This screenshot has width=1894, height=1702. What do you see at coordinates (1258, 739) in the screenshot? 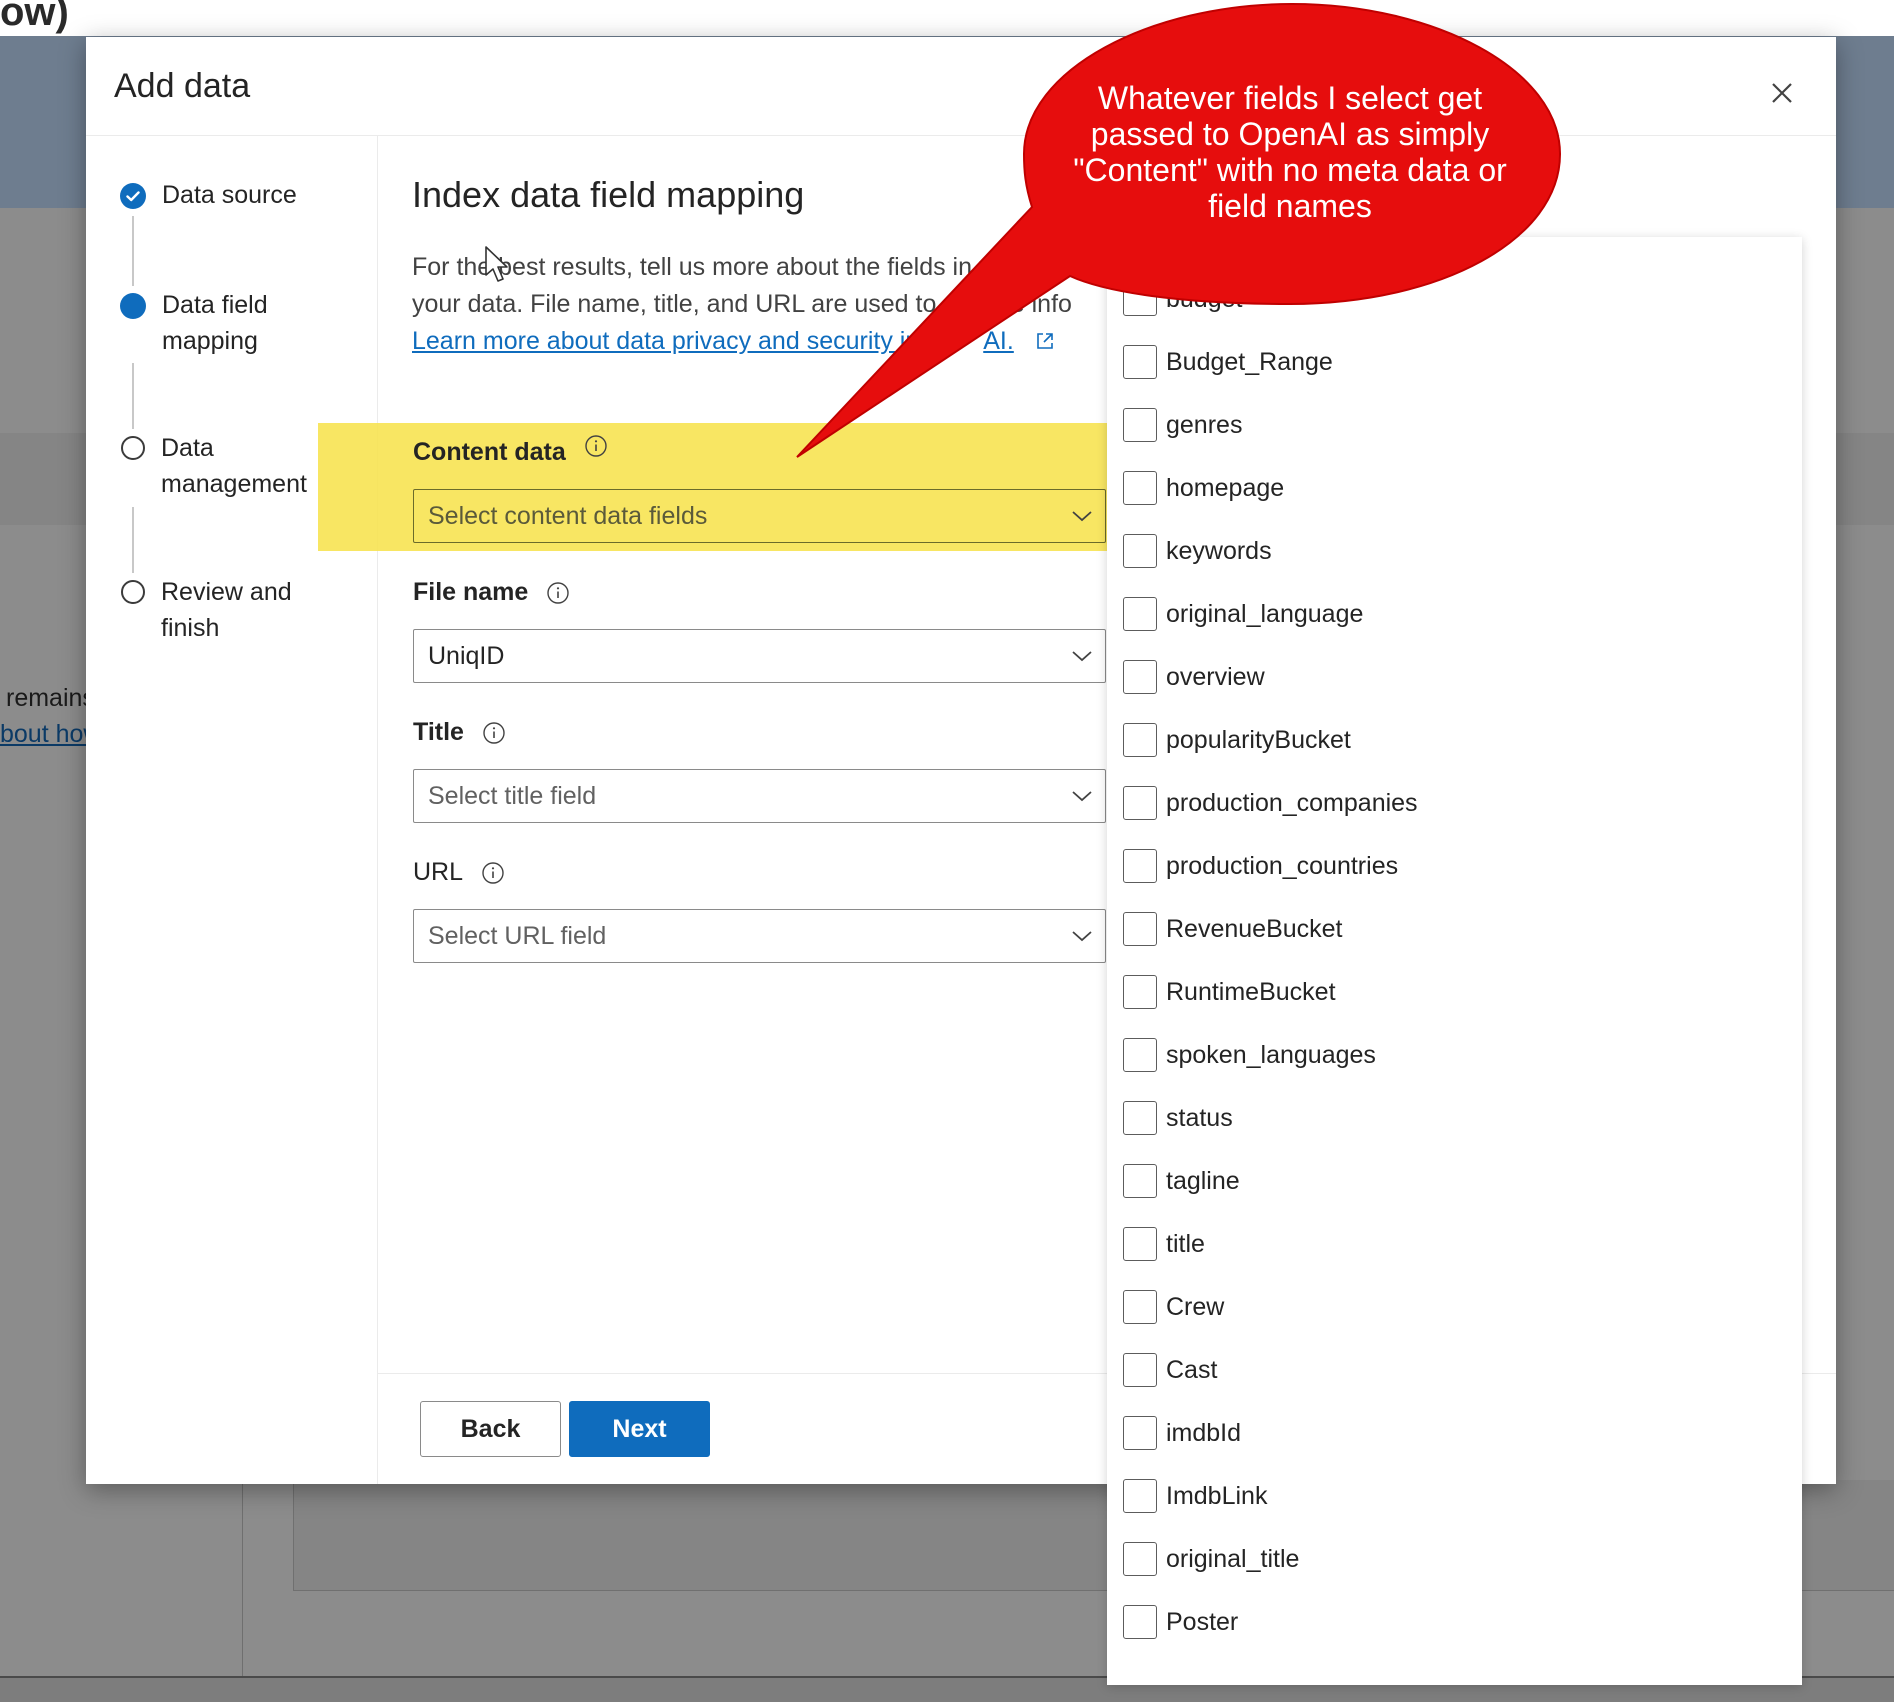
I see `option-label: popularityBucket` at bounding box center [1258, 739].